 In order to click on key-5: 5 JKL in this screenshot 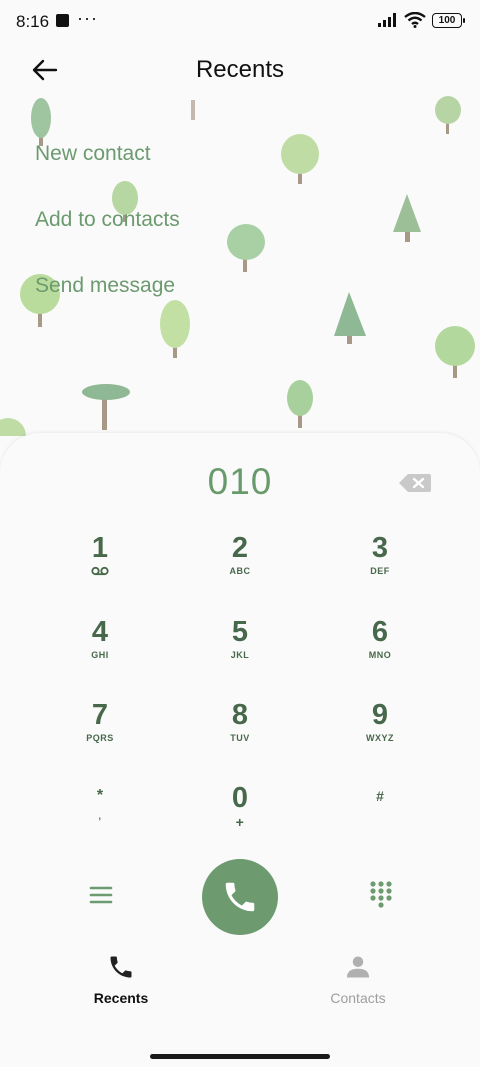, I will do `click(240, 652)`.